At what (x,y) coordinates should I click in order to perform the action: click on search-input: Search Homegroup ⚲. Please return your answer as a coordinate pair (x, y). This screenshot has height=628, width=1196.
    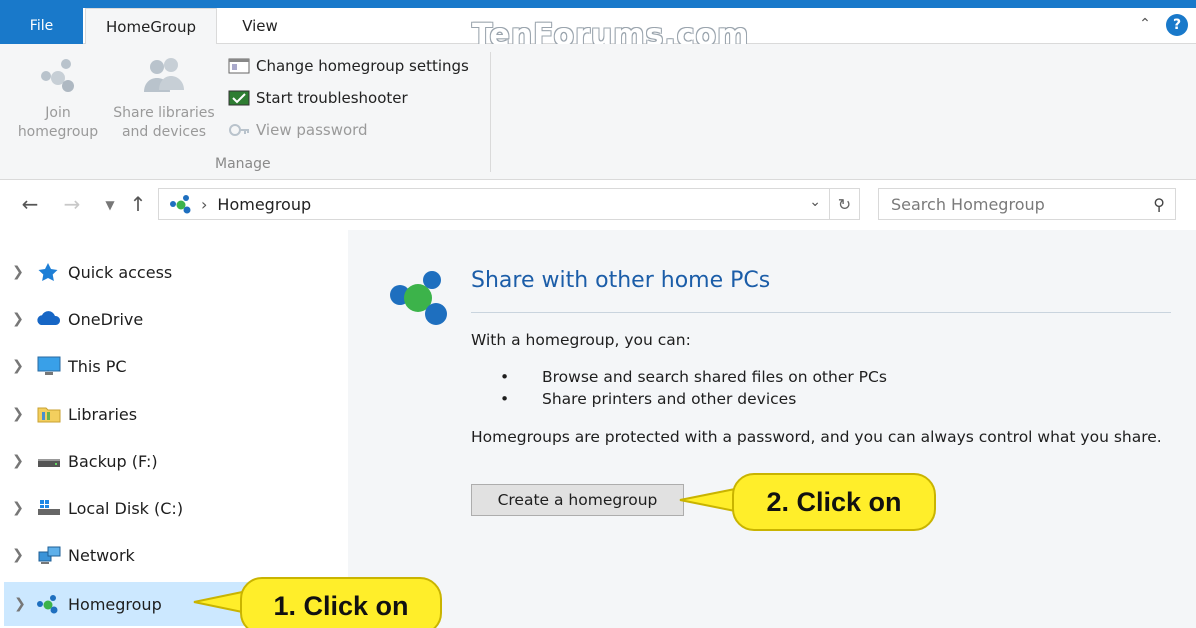
    Looking at the image, I should click on (1027, 204).